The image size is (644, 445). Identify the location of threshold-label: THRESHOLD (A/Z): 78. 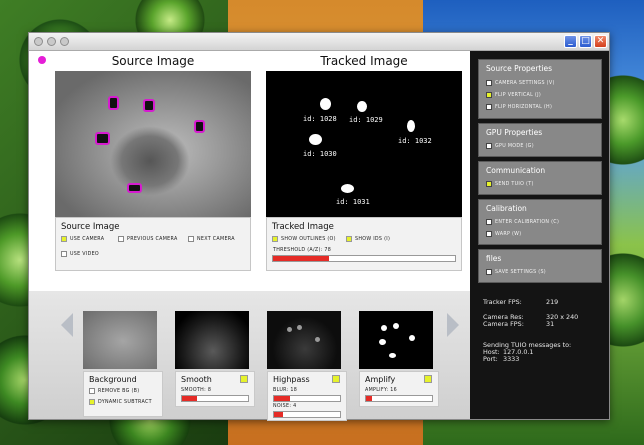
(302, 250).